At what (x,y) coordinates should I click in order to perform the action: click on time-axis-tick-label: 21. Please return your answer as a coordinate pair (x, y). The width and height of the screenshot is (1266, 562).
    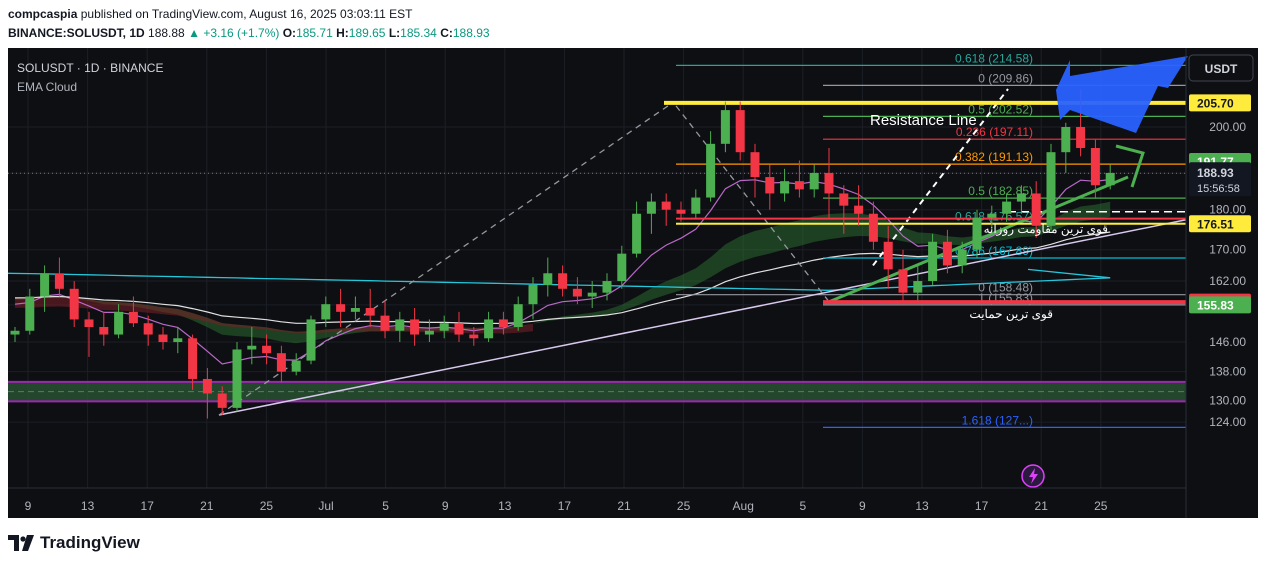
    Looking at the image, I should click on (624, 506).